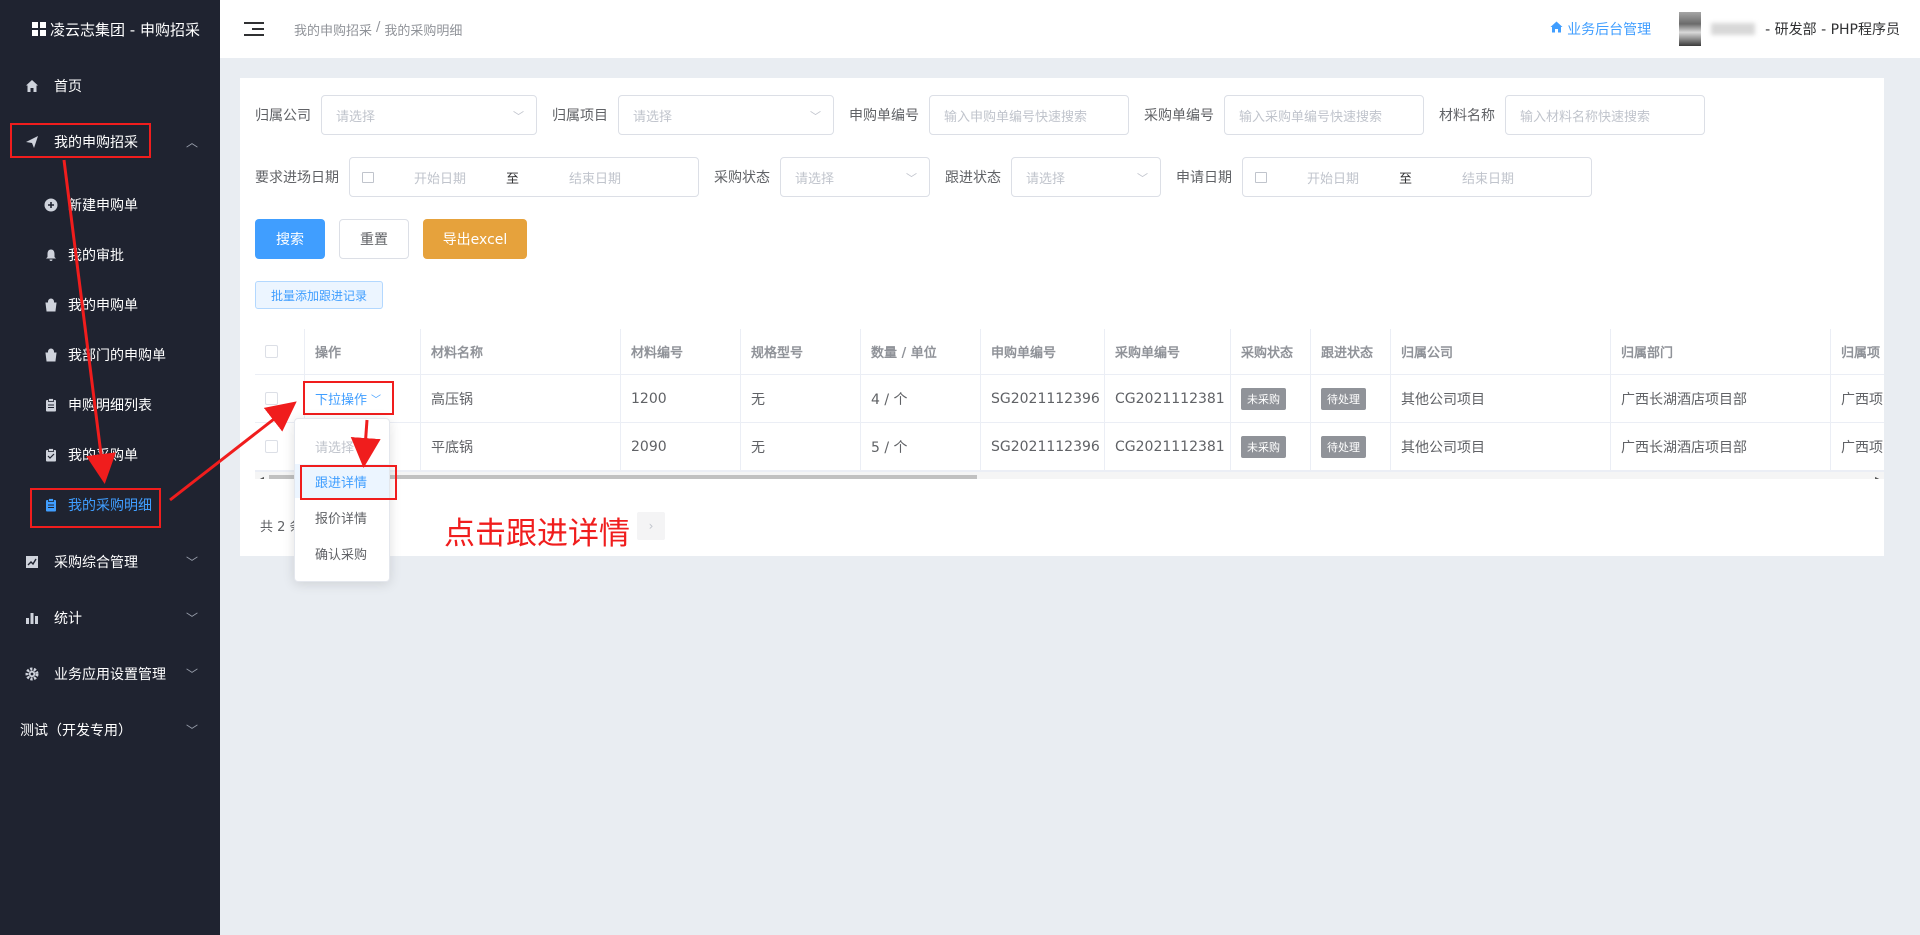 This screenshot has width=1920, height=935. I want to click on scroll-right-icon: ▸, so click(1877, 476).